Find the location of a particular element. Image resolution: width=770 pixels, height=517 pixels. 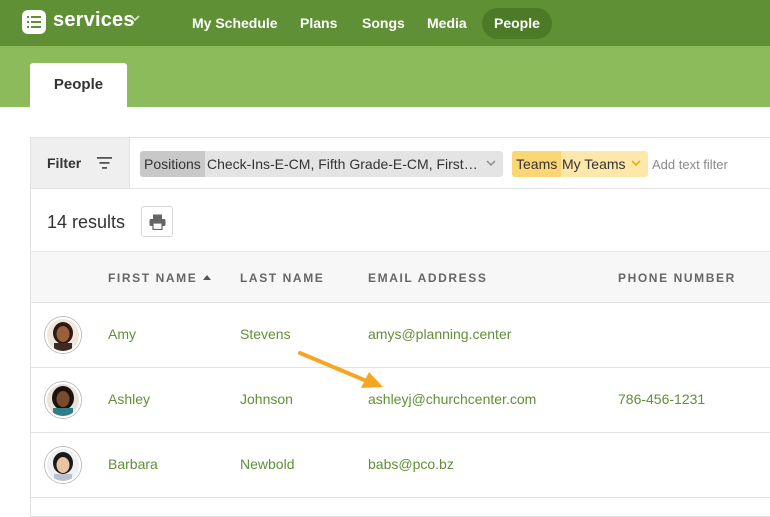

annotation-arrow-icon is located at coordinates (340, 369).